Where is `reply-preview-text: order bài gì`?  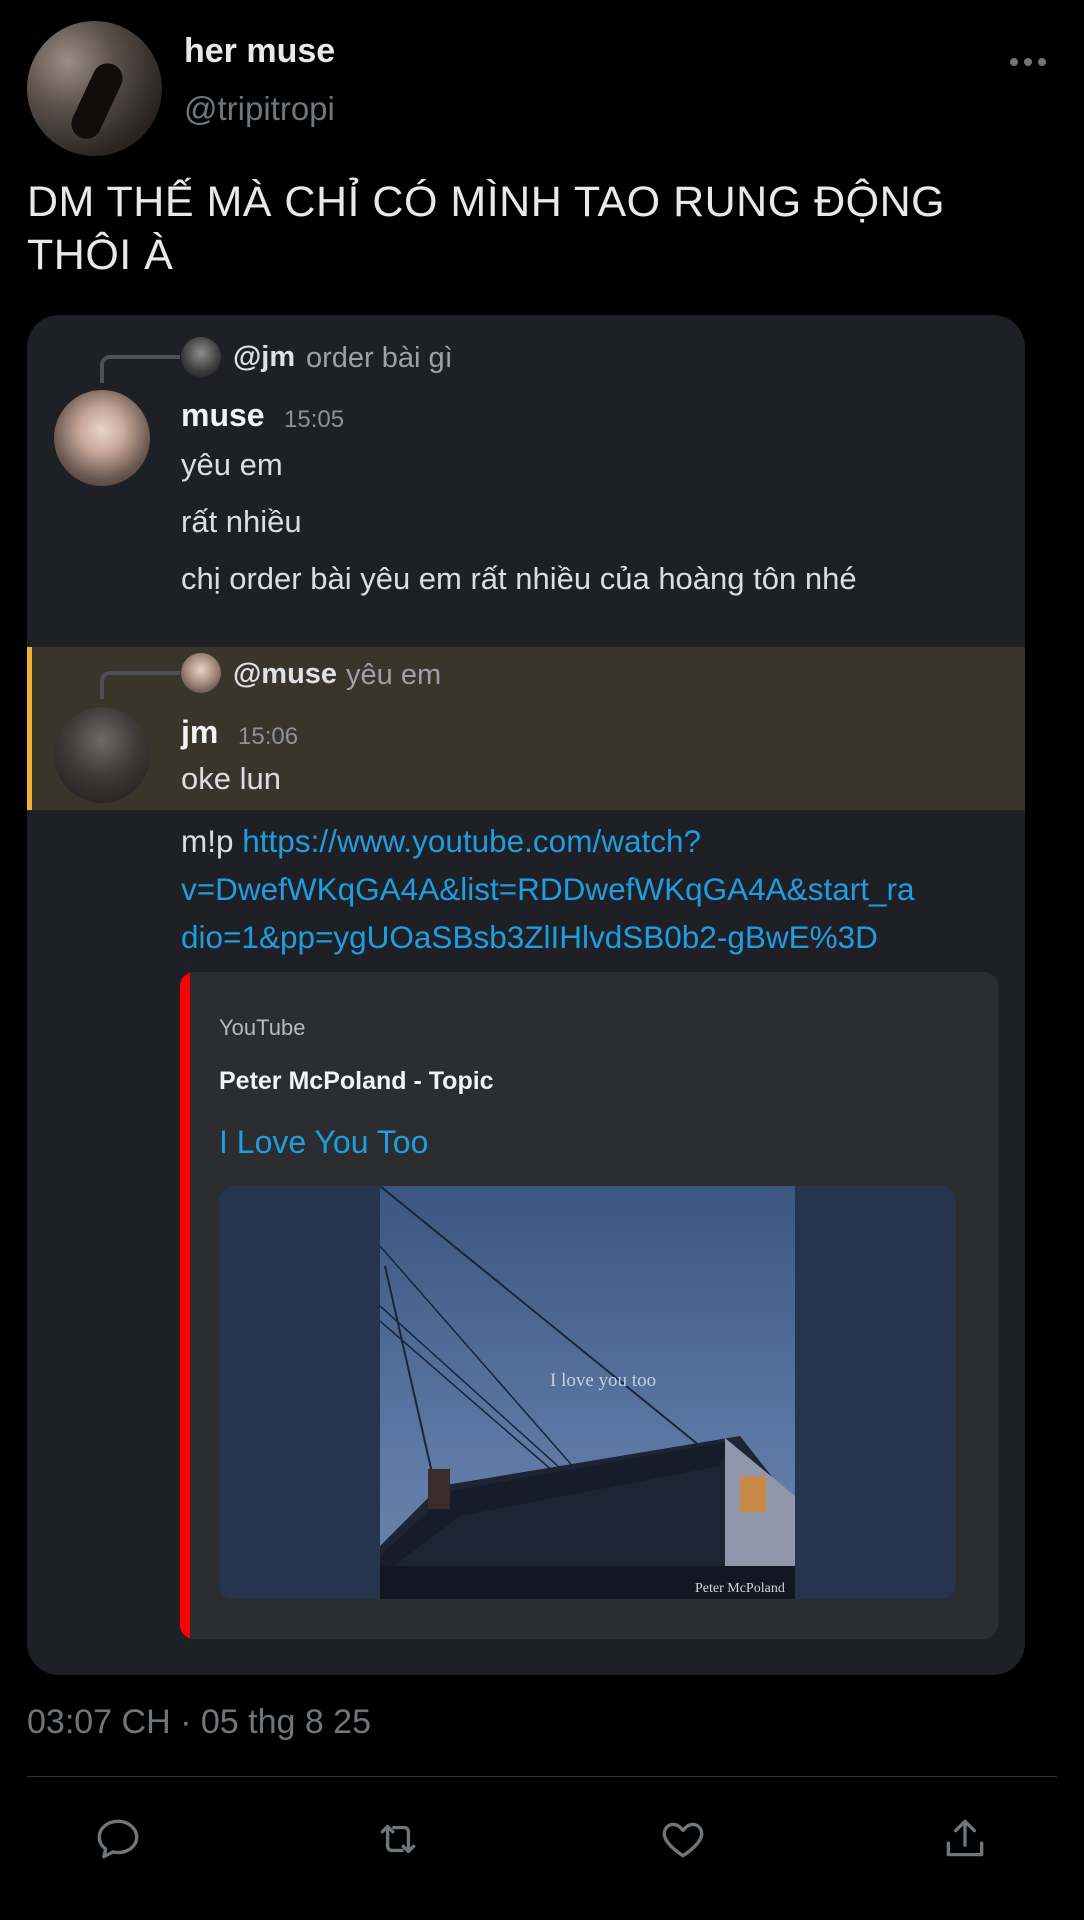 reply-preview-text: order bài gì is located at coordinates (379, 358).